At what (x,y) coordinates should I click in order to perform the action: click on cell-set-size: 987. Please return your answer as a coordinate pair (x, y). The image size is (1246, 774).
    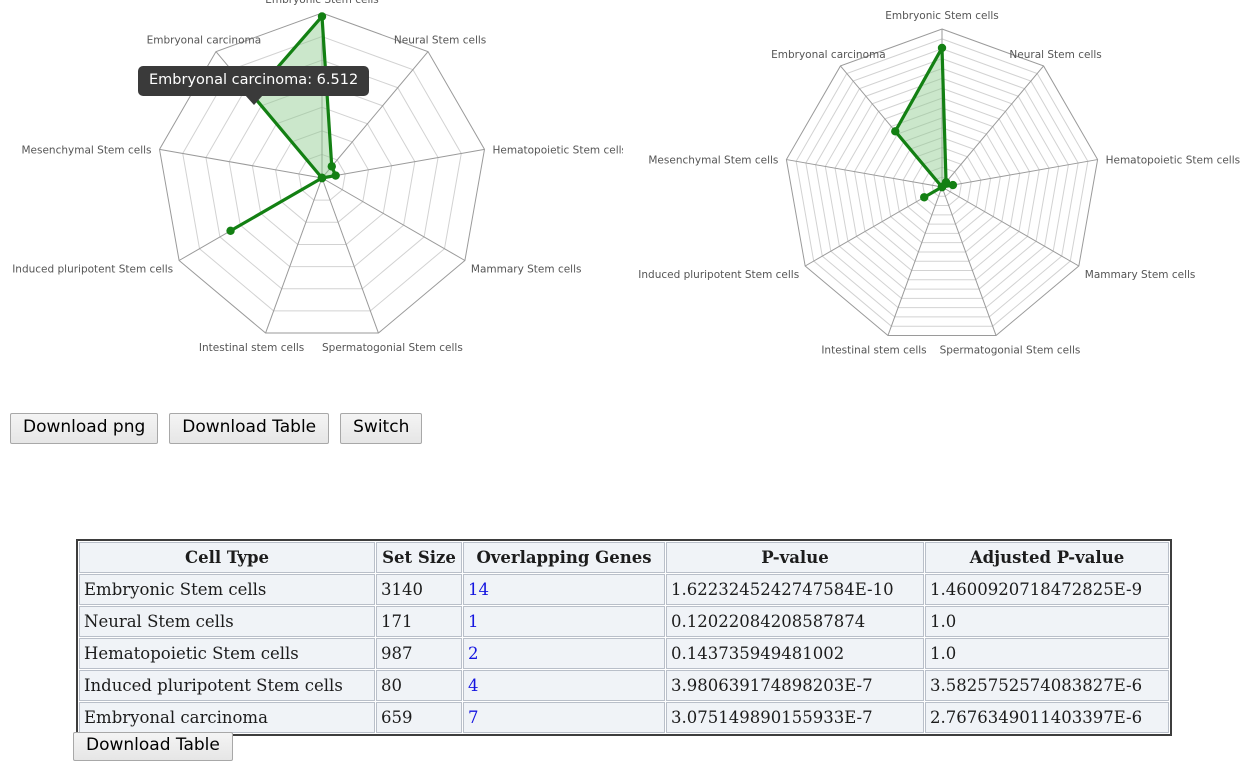
    Looking at the image, I should click on (419, 653).